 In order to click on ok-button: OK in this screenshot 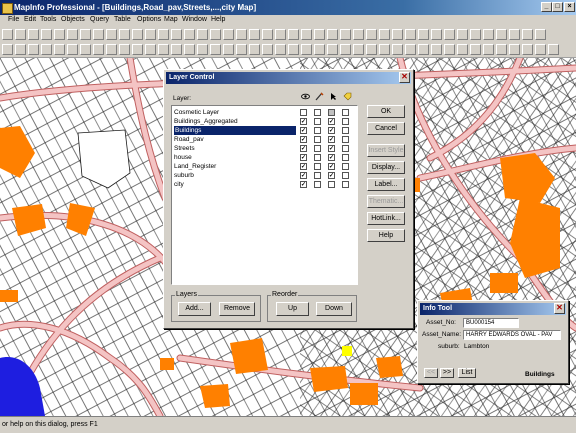, I will do `click(386, 111)`.